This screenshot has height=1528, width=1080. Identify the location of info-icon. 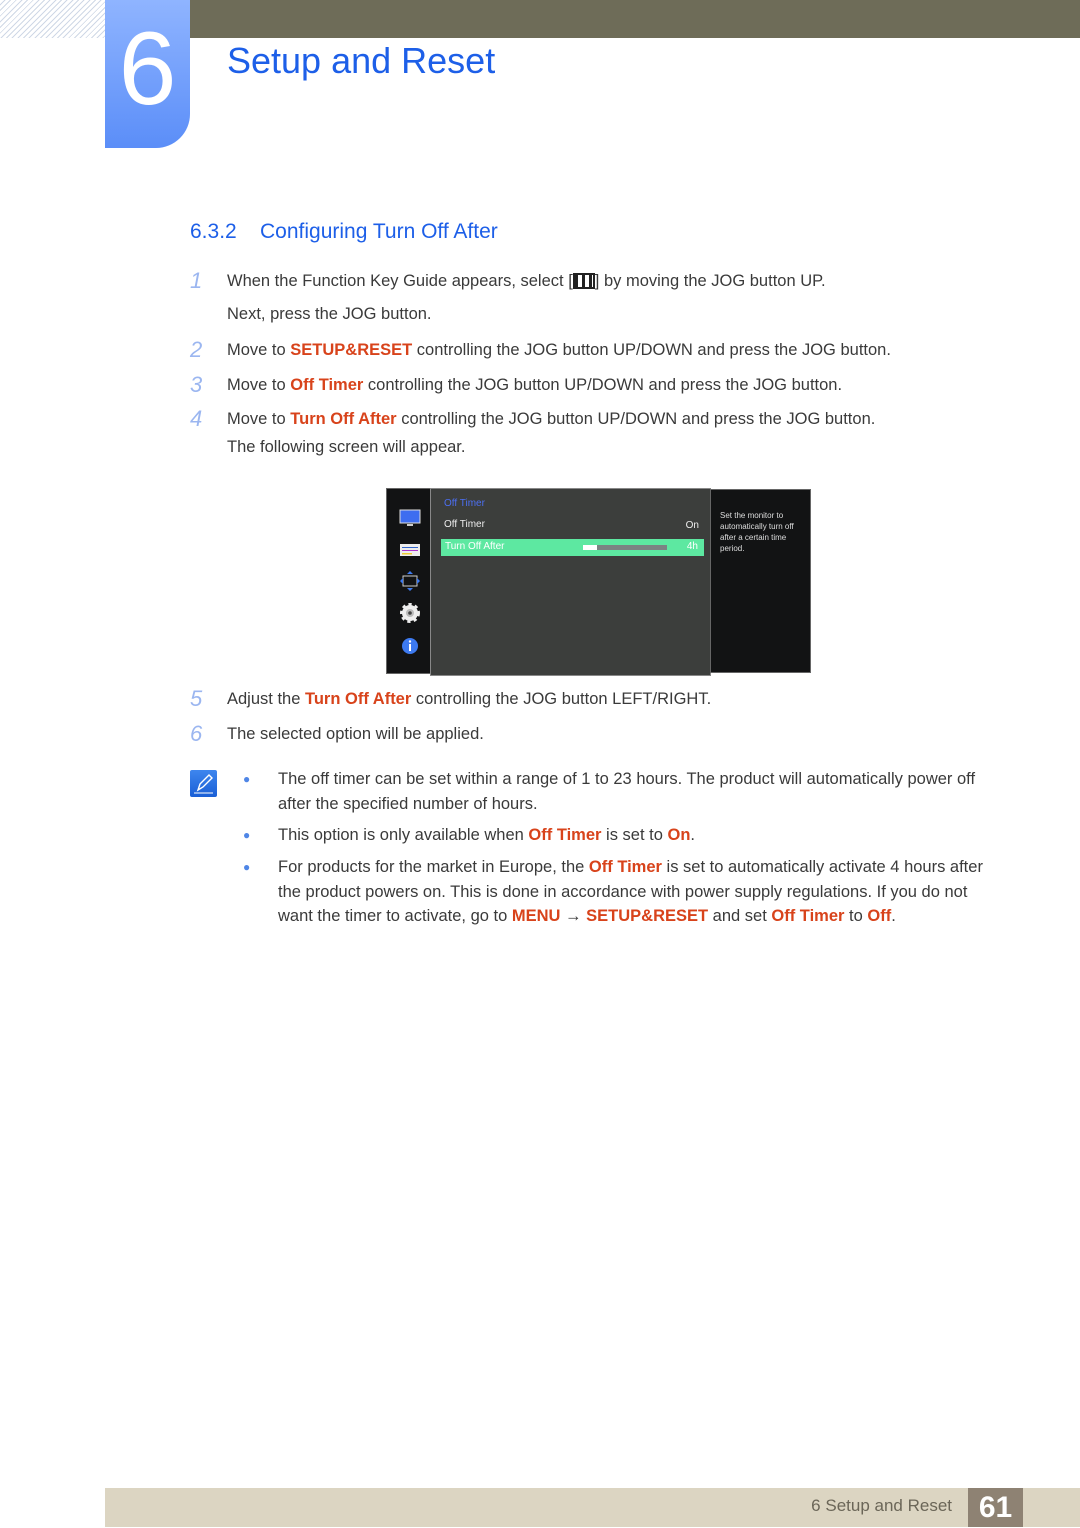
(410, 646).